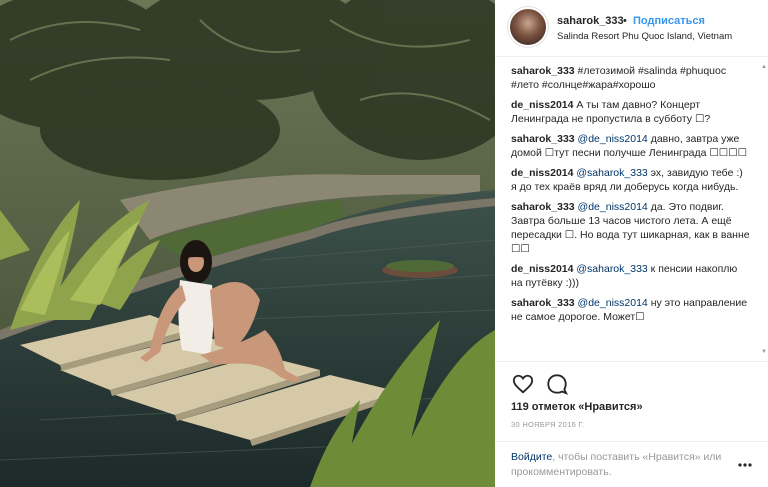 This screenshot has height=487, width=768. What do you see at coordinates (764, 67) in the screenshot?
I see `scroll-up-arrow-icon: ▲` at bounding box center [764, 67].